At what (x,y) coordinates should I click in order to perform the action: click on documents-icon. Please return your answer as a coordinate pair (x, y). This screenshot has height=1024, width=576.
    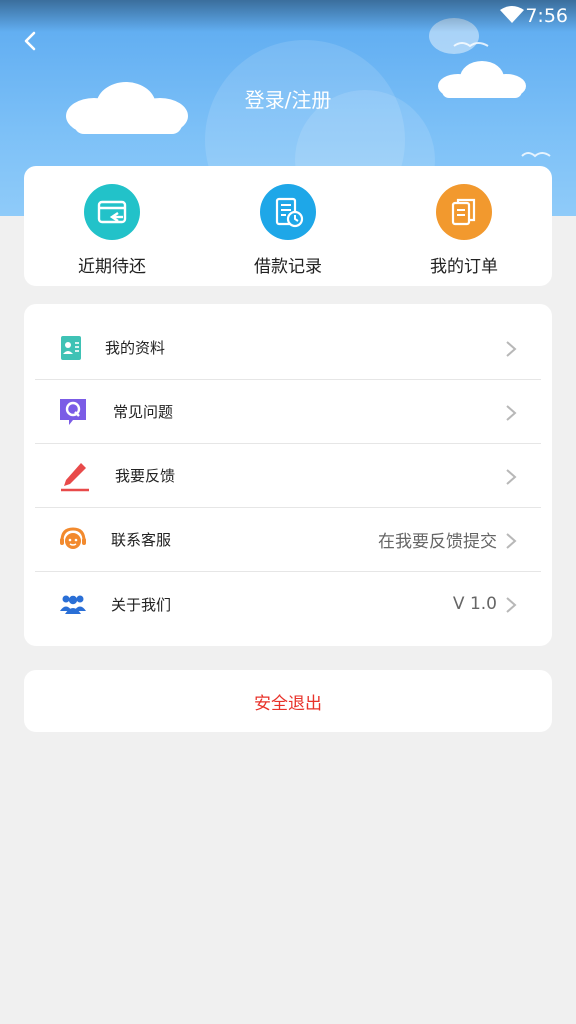
    Looking at the image, I should click on (464, 212).